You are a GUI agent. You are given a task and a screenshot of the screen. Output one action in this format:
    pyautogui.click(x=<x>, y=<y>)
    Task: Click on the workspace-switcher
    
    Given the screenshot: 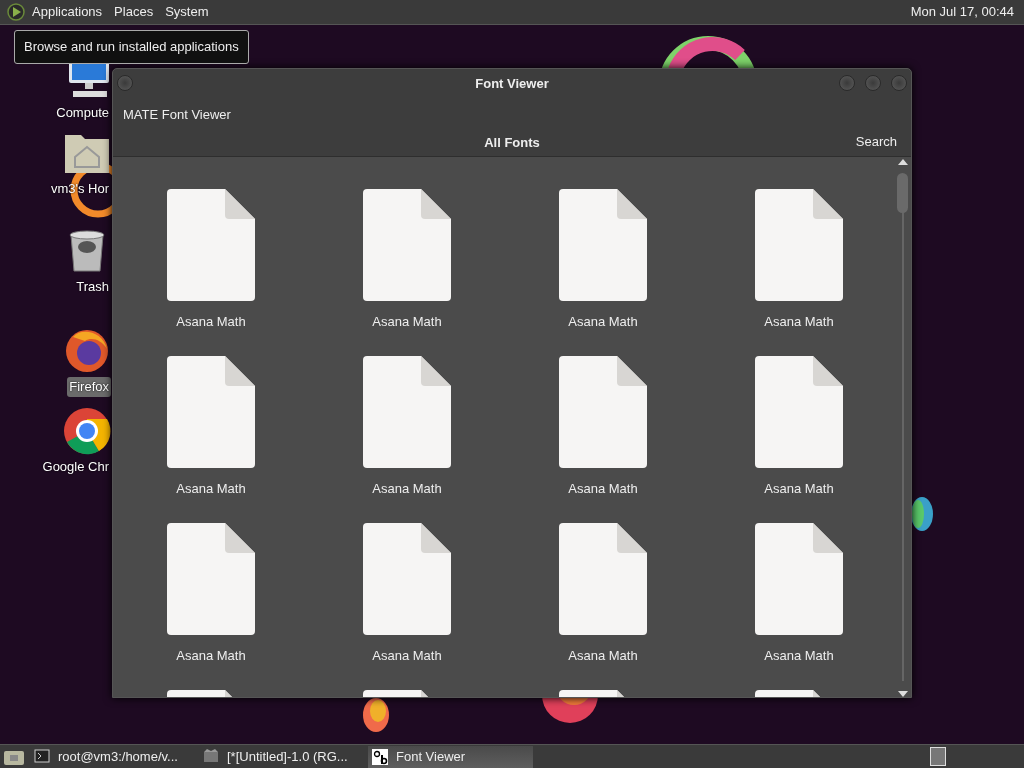 What is the action you would take?
    pyautogui.click(x=938, y=756)
    